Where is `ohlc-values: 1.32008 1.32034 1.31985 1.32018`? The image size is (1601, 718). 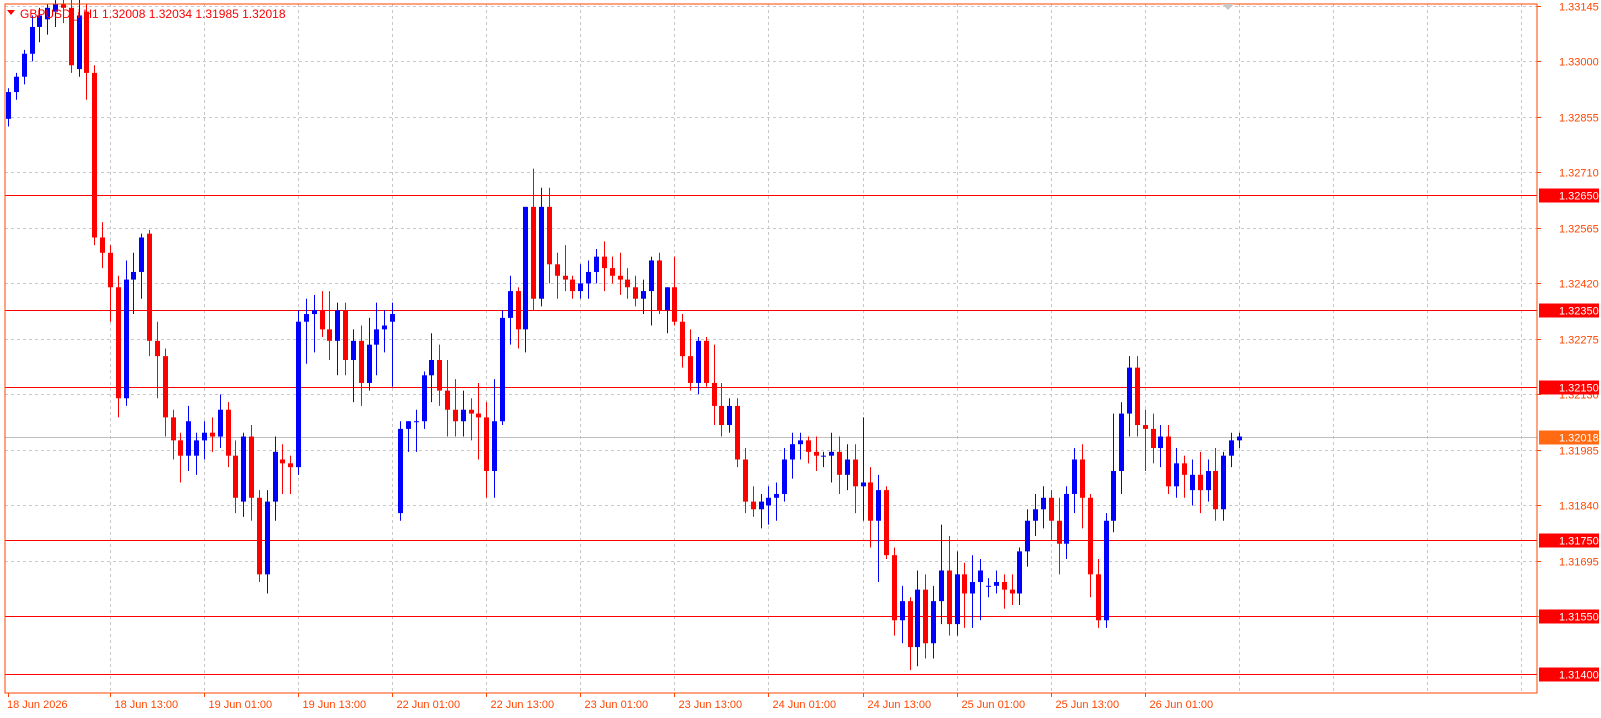
ohlc-values: 1.32008 1.32034 1.31985 1.32018 is located at coordinates (194, 14).